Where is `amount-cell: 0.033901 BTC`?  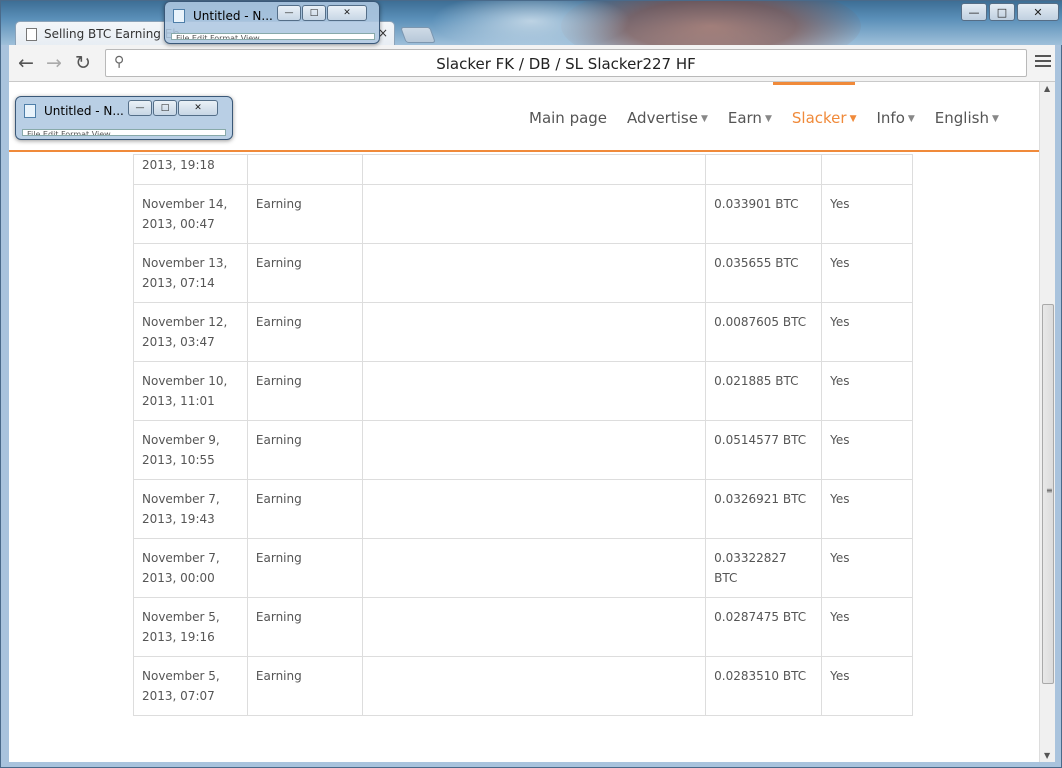 amount-cell: 0.033901 BTC is located at coordinates (764, 214).